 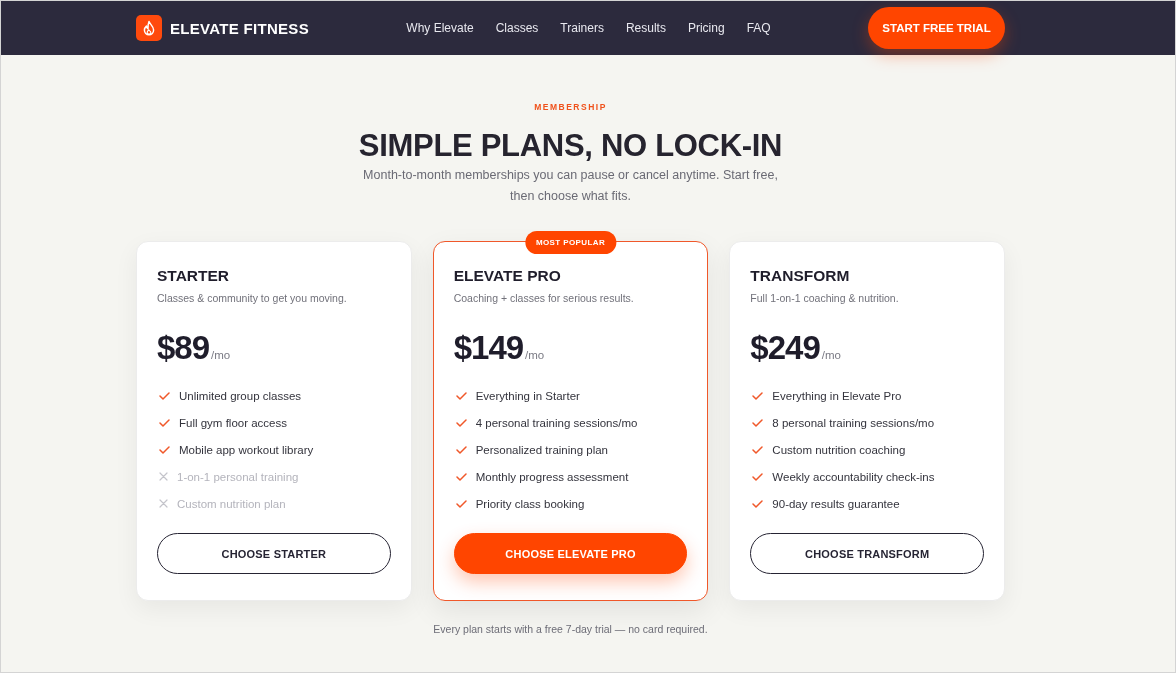 I want to click on subtitle: Month-to-month memberships you can pause or cancel anytime. Start free, then choose what fits., so click(x=570, y=186).